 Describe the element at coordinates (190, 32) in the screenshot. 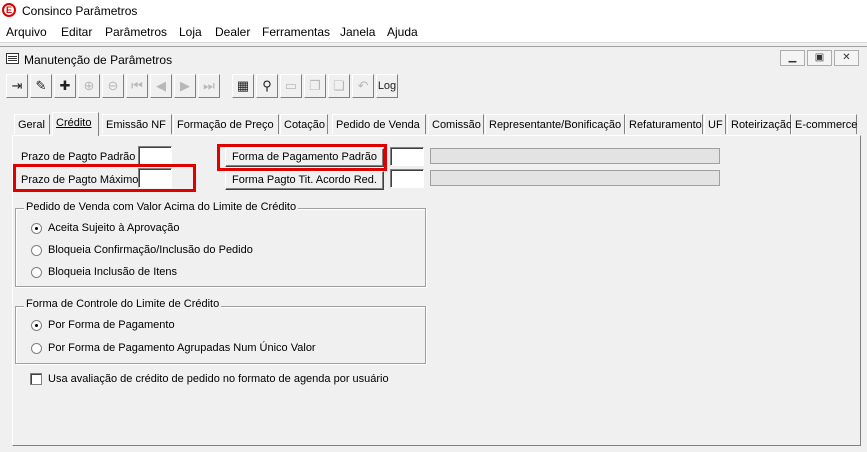

I see `menu-loja: Loja` at that location.